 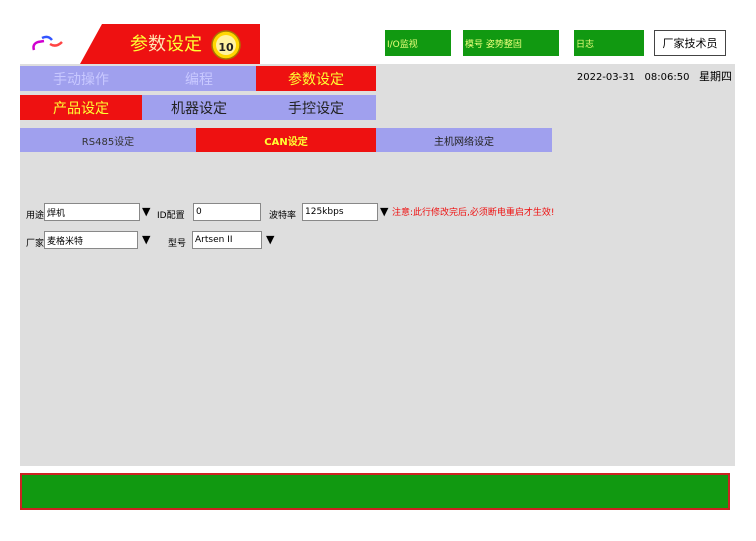 I want to click on id-config-value: 0, so click(x=199, y=212).